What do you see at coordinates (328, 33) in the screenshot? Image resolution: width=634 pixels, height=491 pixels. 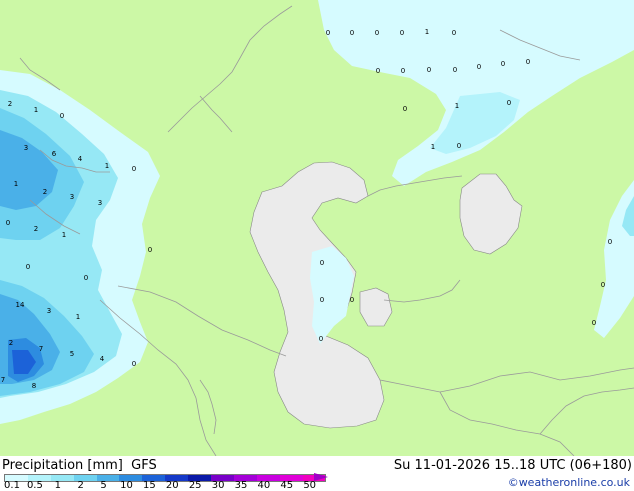 I see `value-north-1: 0` at bounding box center [328, 33].